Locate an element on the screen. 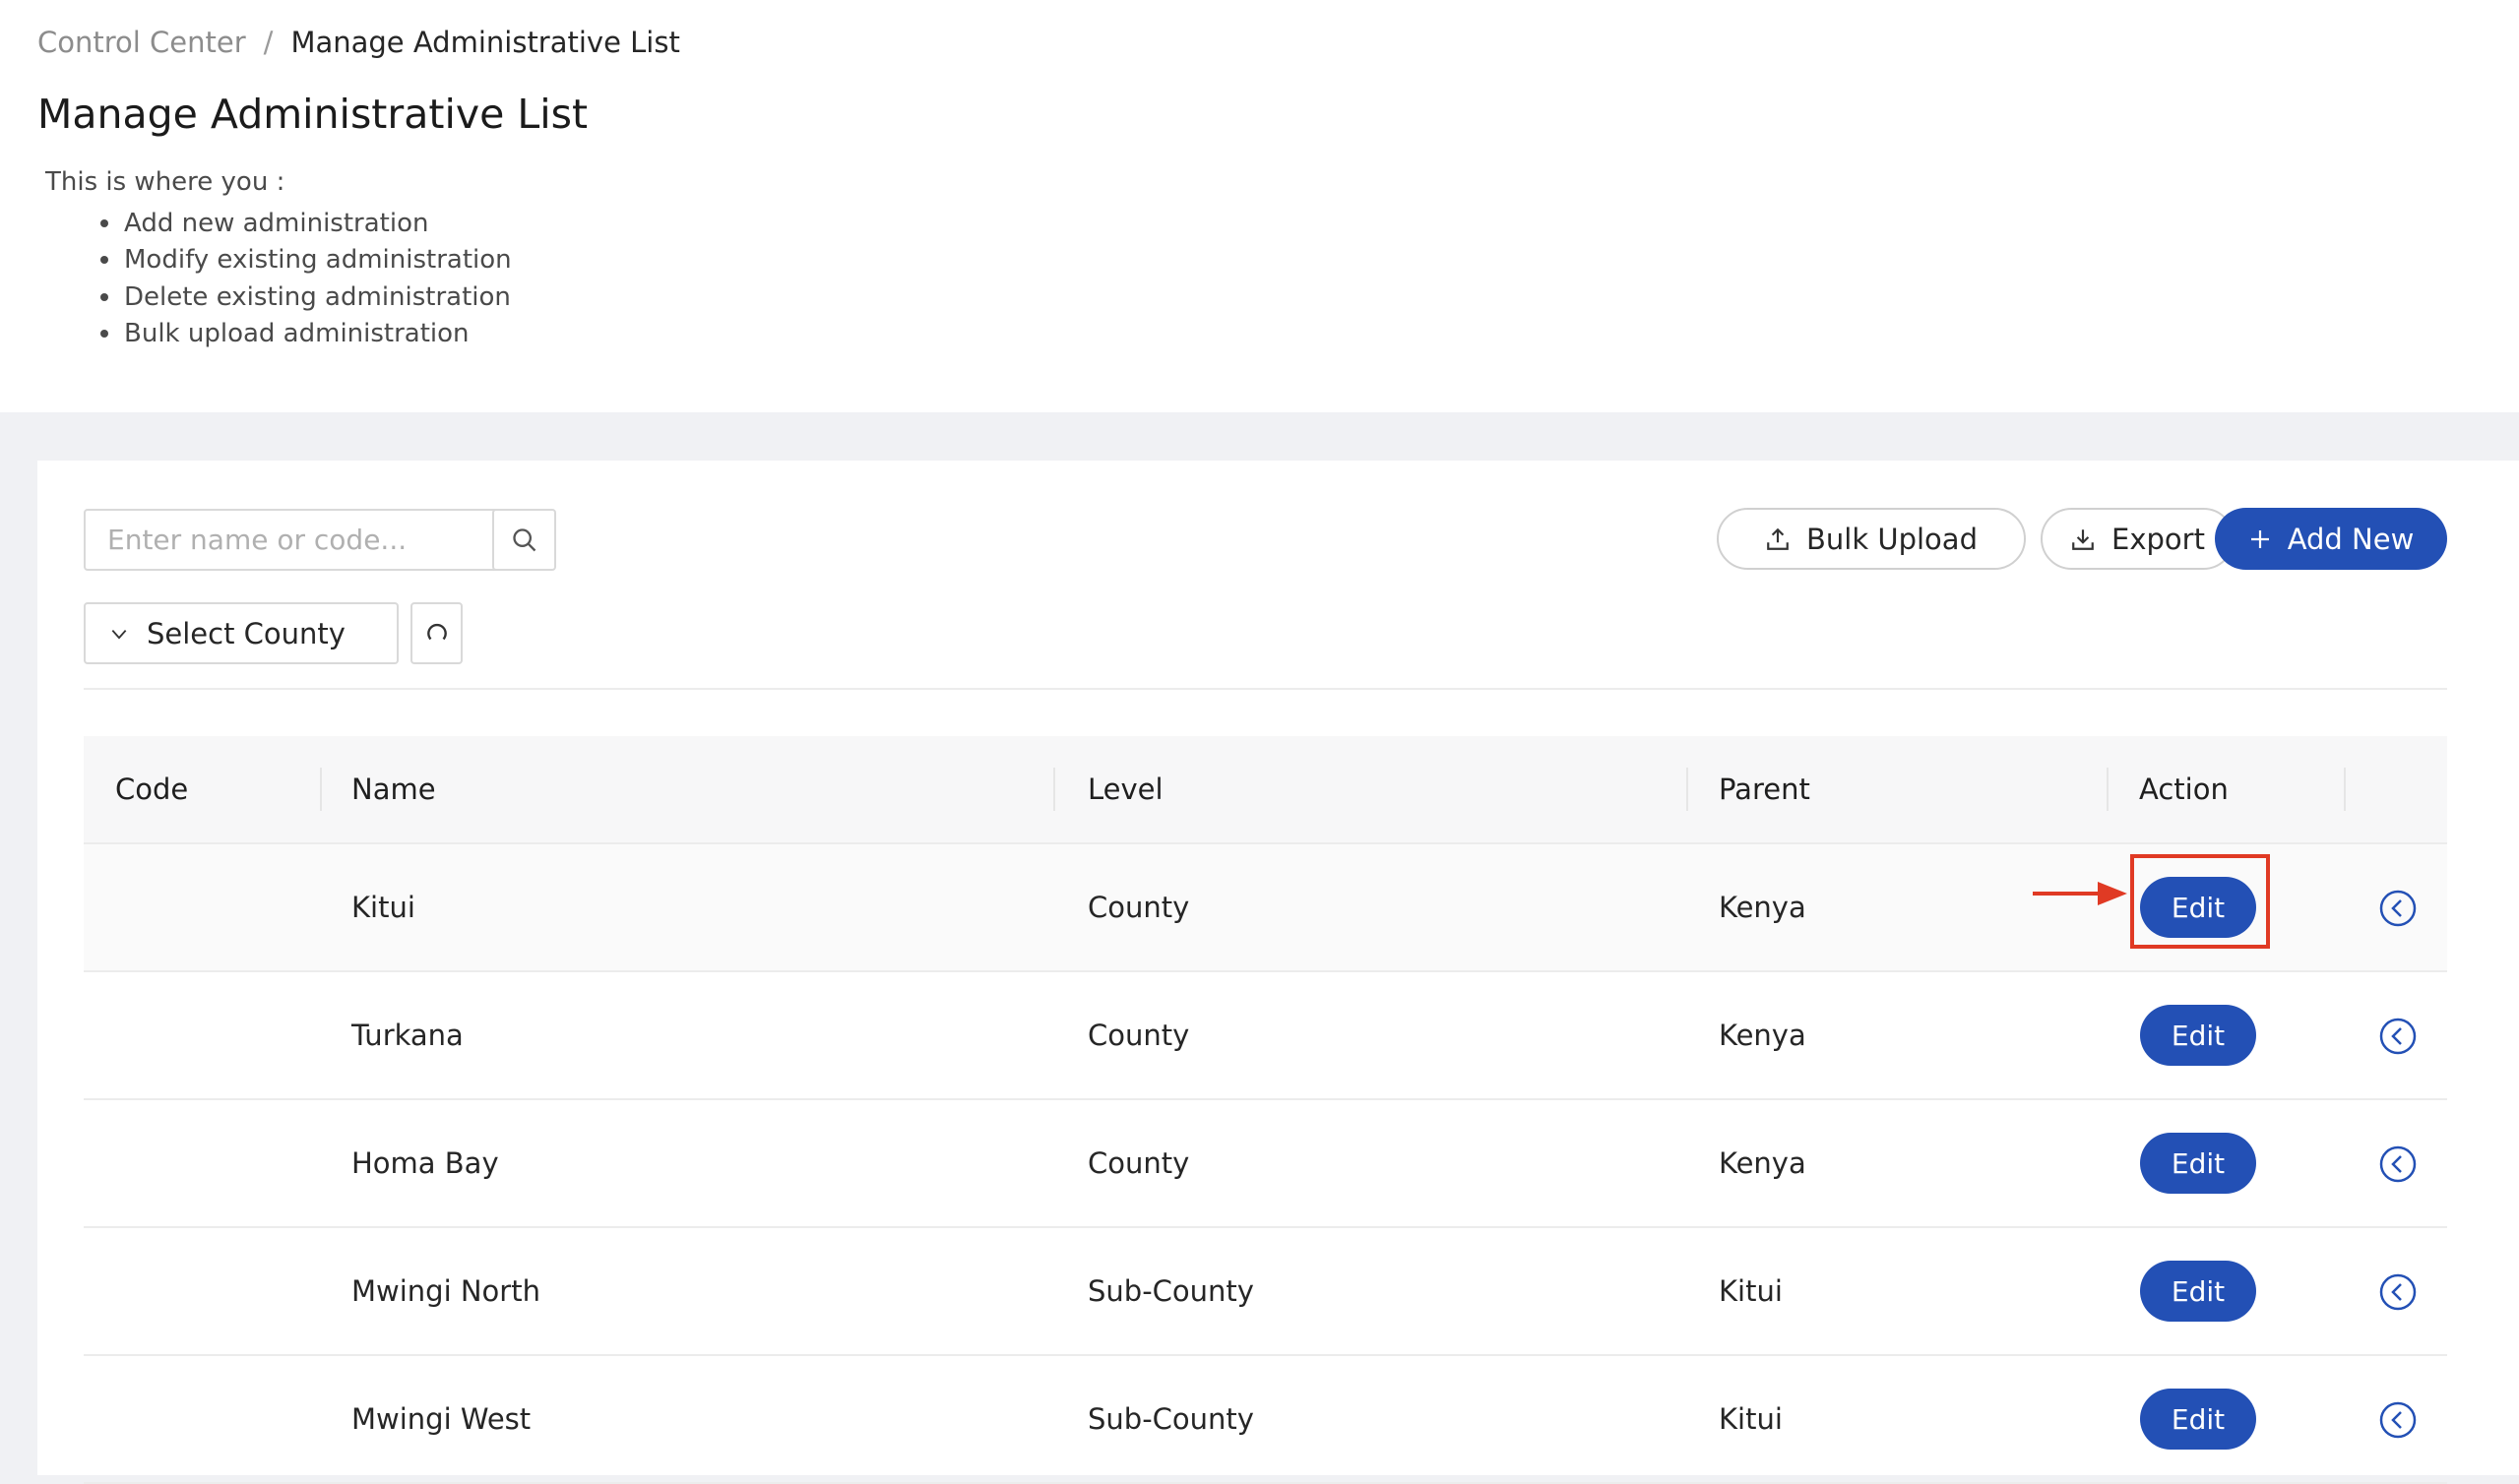 The width and height of the screenshot is (2519, 1484). select-county-label: Select County is located at coordinates (246, 633).